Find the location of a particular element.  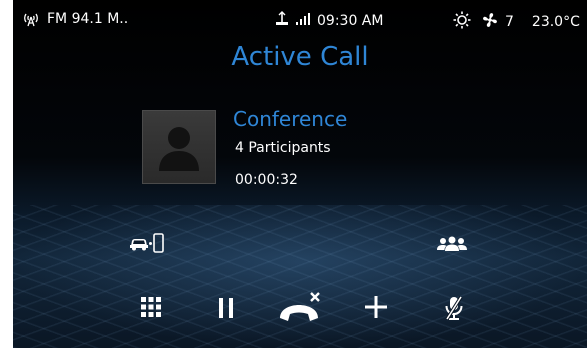

climate-status: 7 23.0°C is located at coordinates (516, 22).